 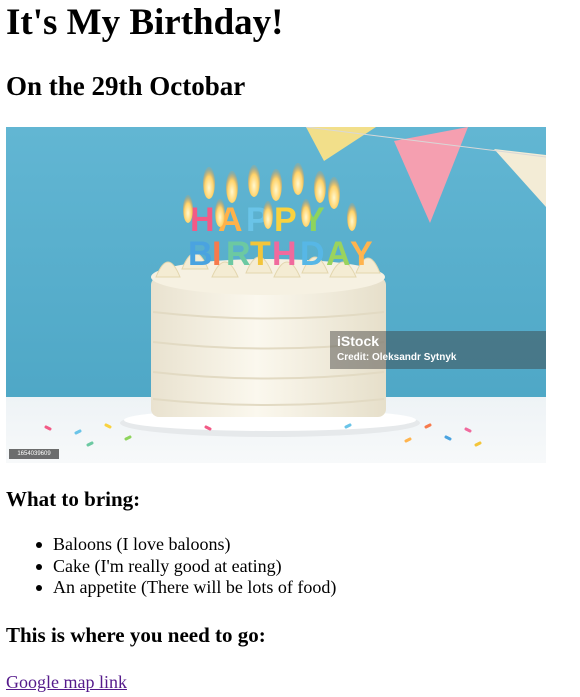 What do you see at coordinates (361, 254) in the screenshot?
I see `svg-text: Y` at bounding box center [361, 254].